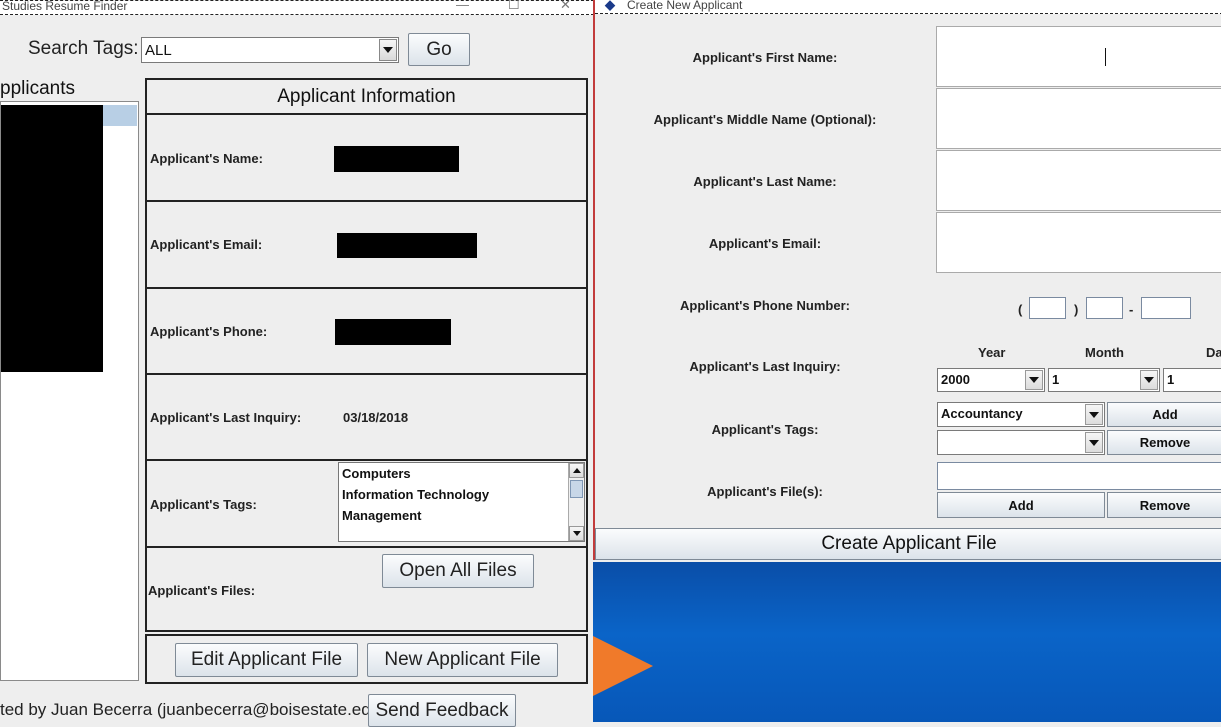 This screenshot has width=1221, height=727. Describe the element at coordinates (1078, 56) in the screenshot. I see `first-name-input` at that location.